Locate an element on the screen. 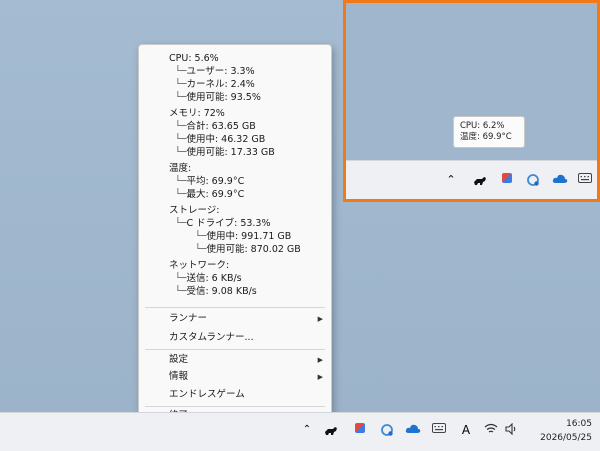 Image resolution: width=600 pixels, height=451 pixels. tooltip-cpu: CPU: 6.2% is located at coordinates (482, 126).